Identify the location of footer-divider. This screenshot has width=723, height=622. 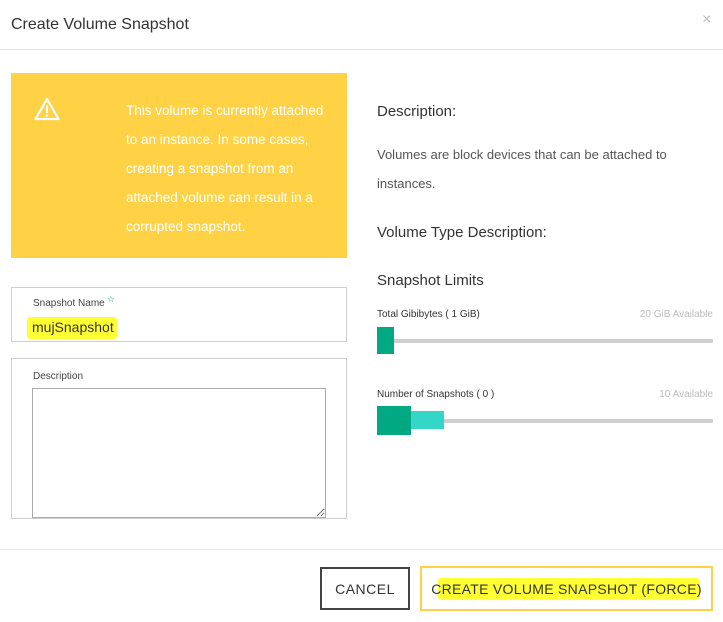
(361, 549).